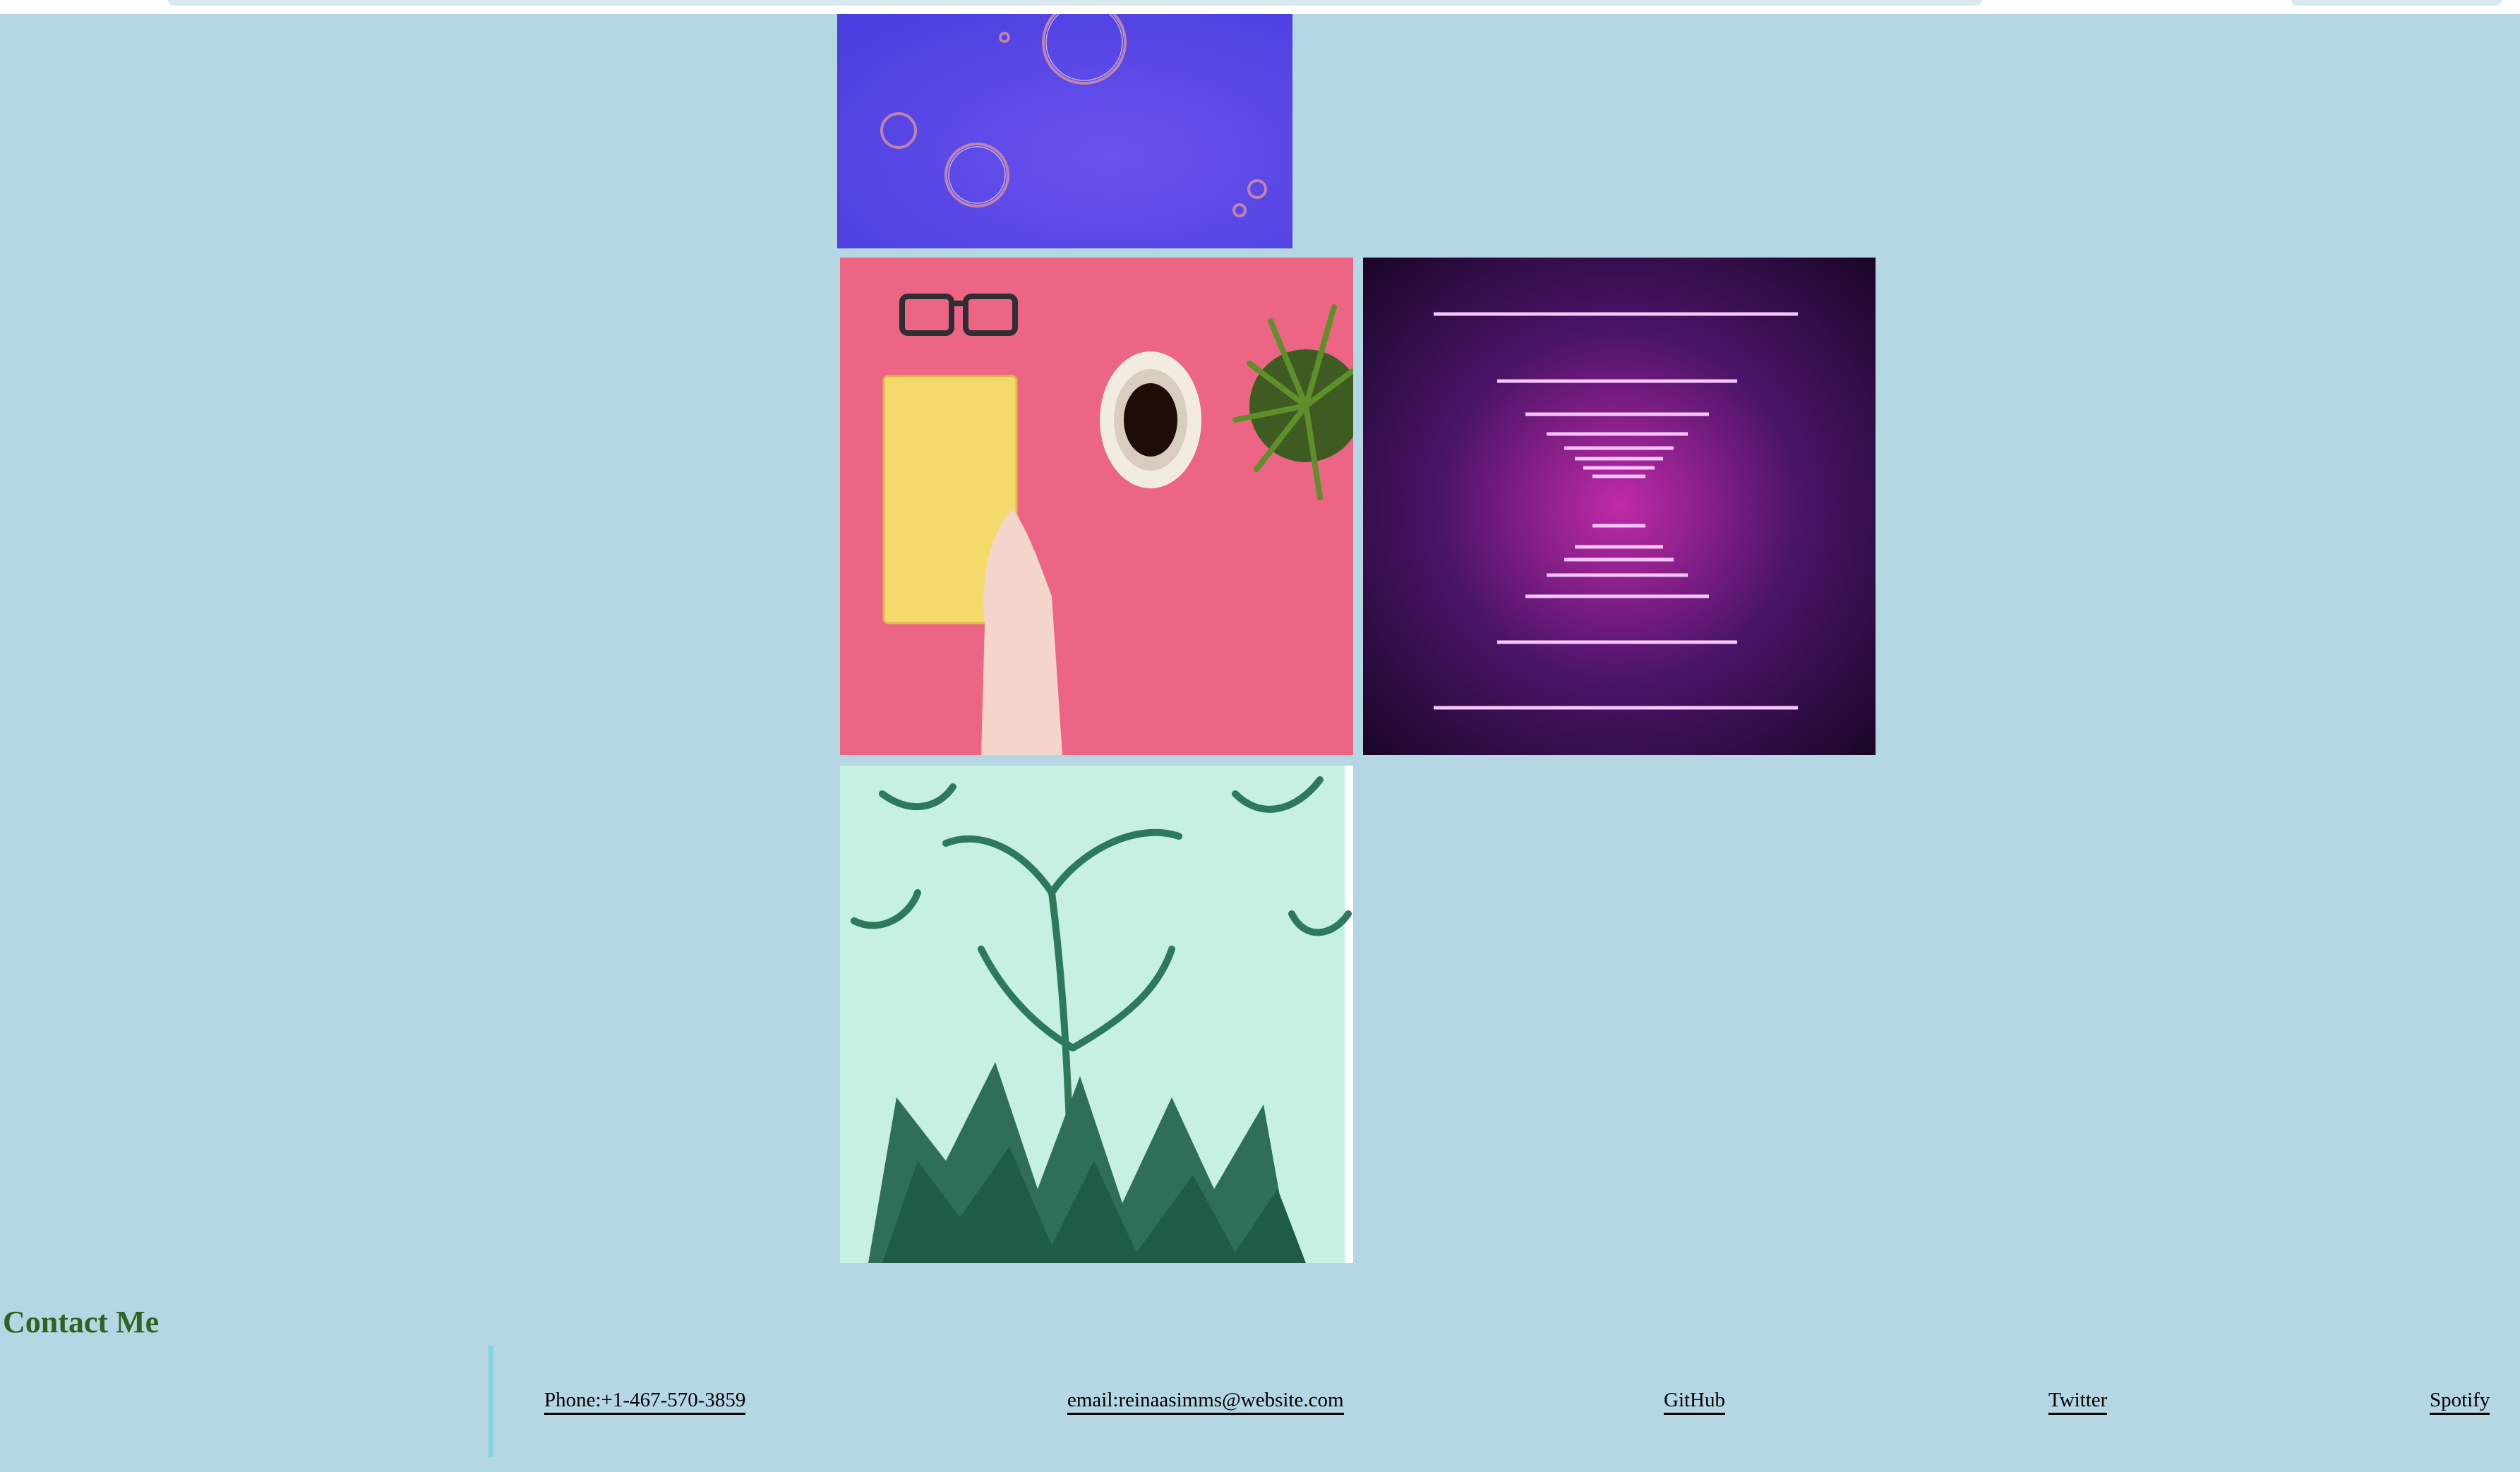 The width and height of the screenshot is (2520, 1472). Describe the element at coordinates (1075, 3) in the screenshot. I see `top-search-bar` at that location.